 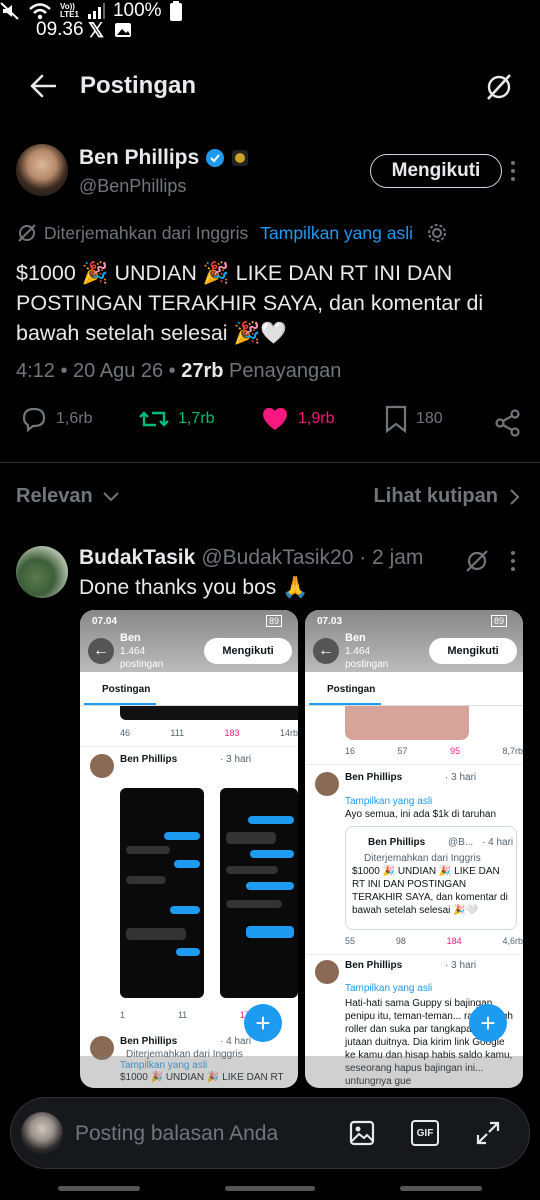 I want to click on share-icon, so click(x=508, y=423).